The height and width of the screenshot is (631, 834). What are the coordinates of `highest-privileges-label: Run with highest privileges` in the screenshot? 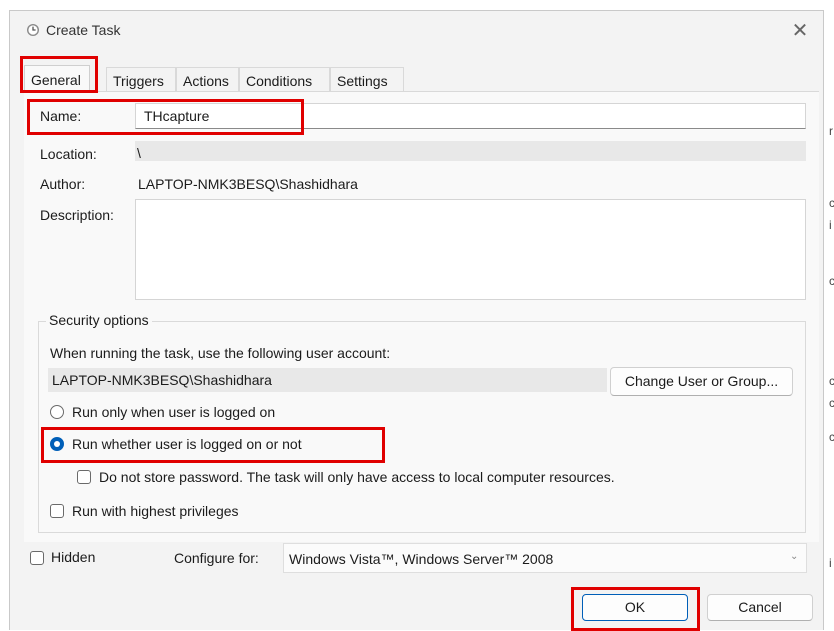 It's located at (155, 511).